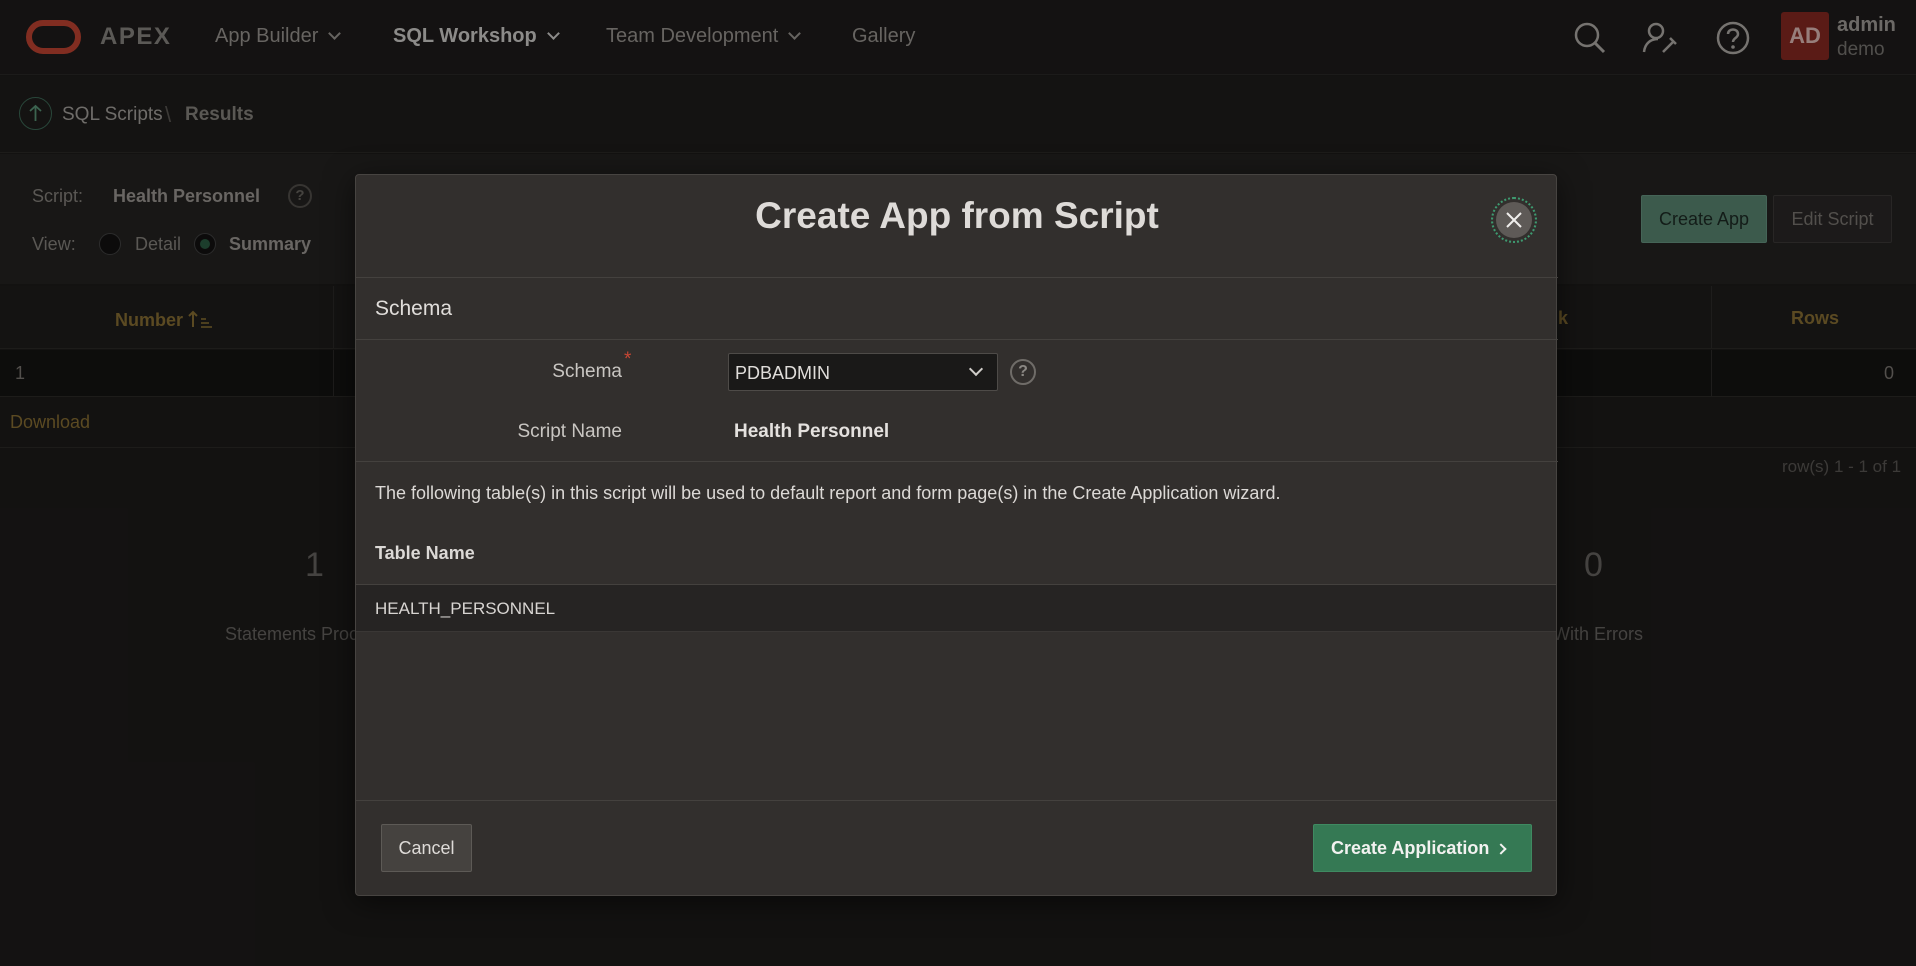 The image size is (1916, 966). What do you see at coordinates (628, 359) in the screenshot?
I see `required-indicator: *` at bounding box center [628, 359].